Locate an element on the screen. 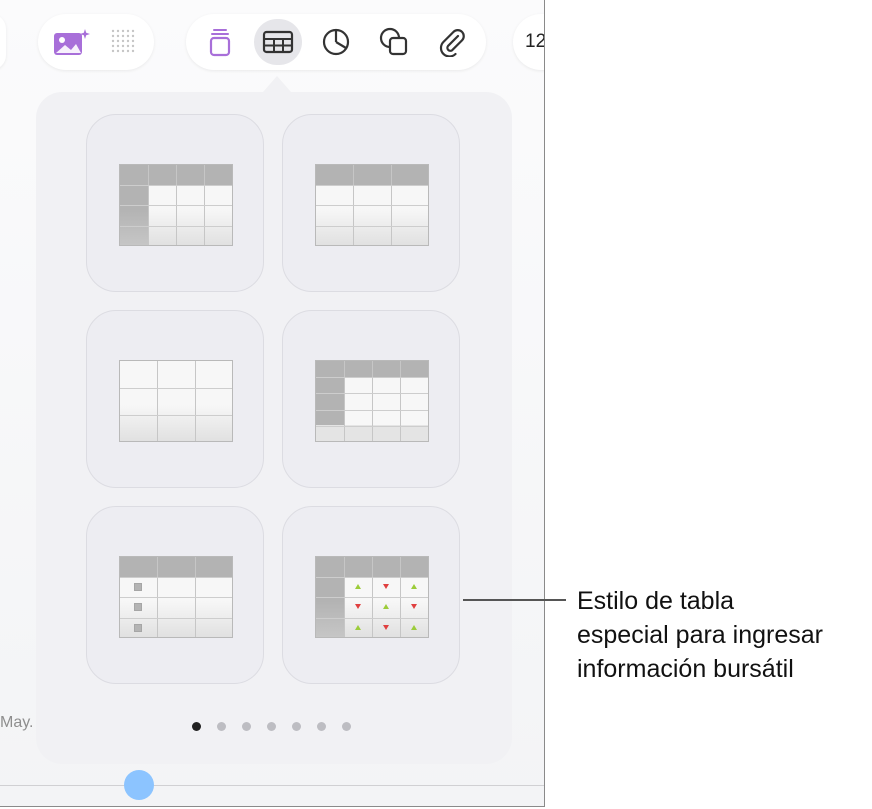 The width and height of the screenshot is (872, 809). chart-button is located at coordinates (336, 42).